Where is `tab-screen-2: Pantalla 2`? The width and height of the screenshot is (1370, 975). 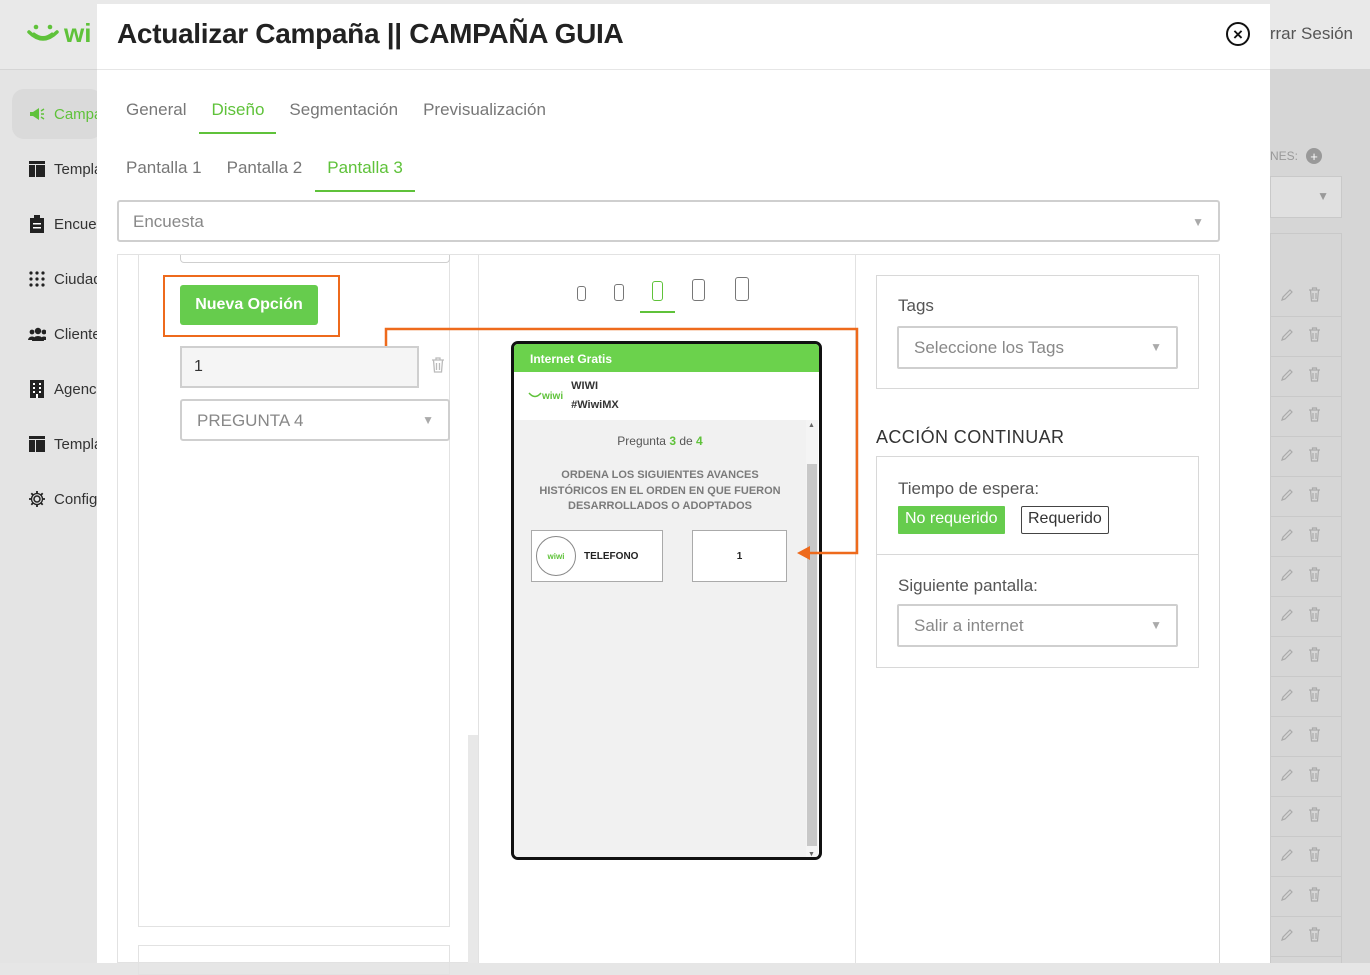 tab-screen-2: Pantalla 2 is located at coordinates (265, 174).